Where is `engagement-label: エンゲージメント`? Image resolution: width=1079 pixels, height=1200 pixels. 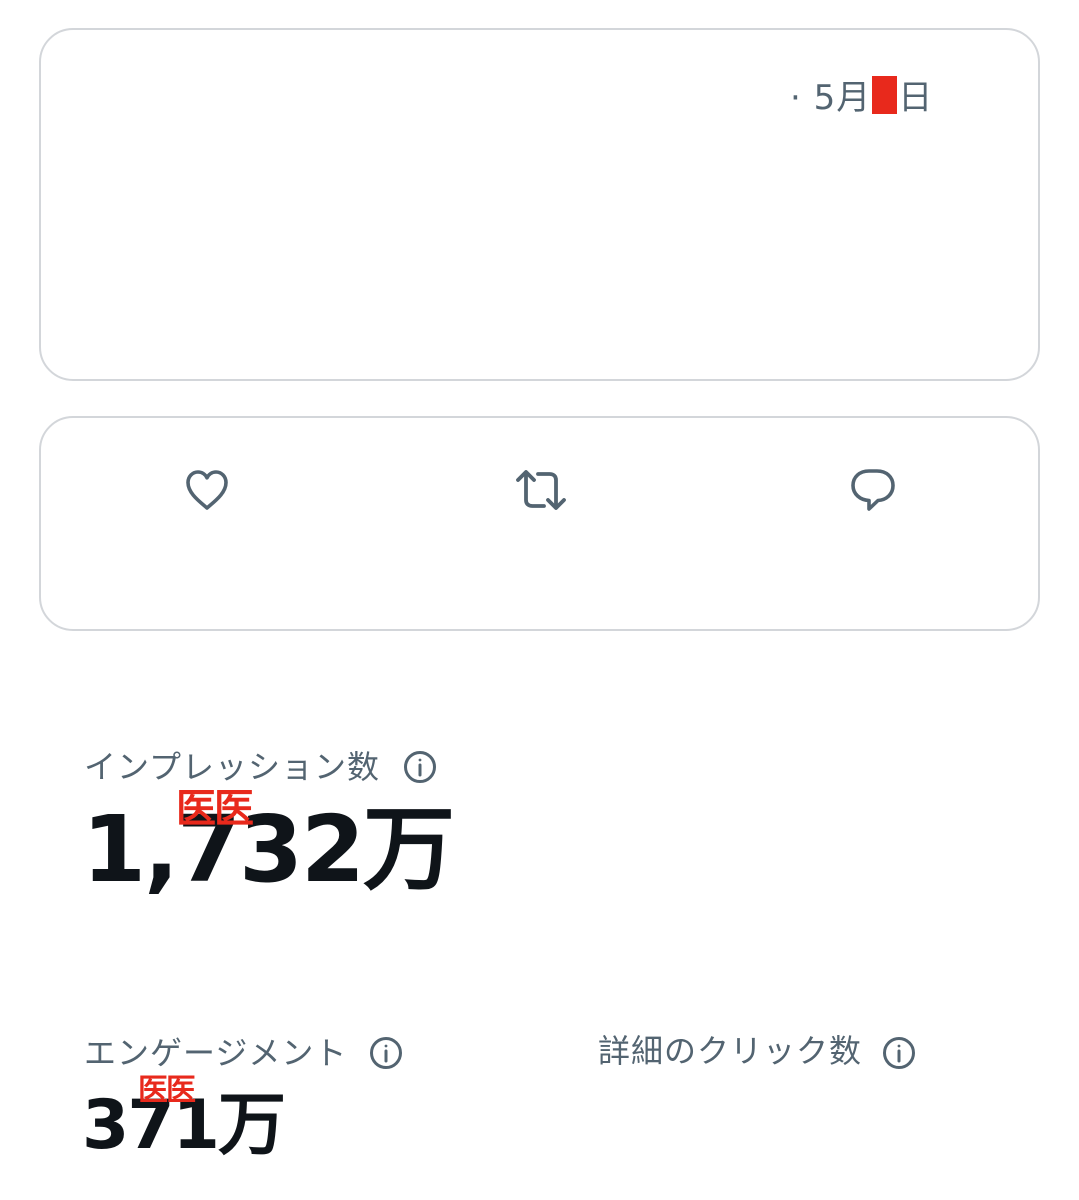
engagement-label: エンゲージメント is located at coordinates (216, 1053).